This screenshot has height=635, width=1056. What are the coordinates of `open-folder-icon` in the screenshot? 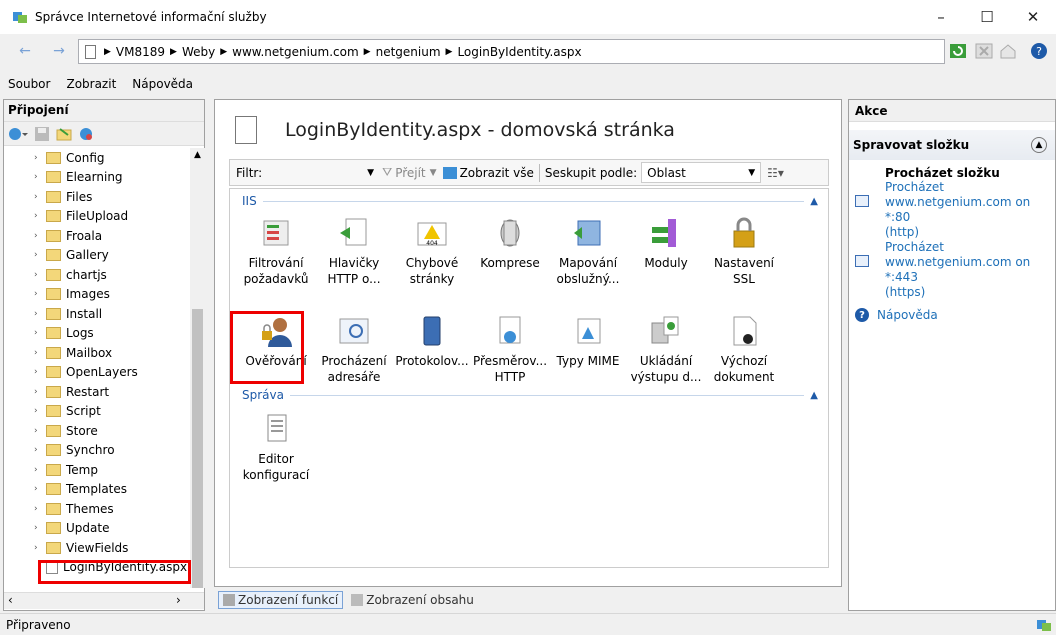 It's located at (64, 134).